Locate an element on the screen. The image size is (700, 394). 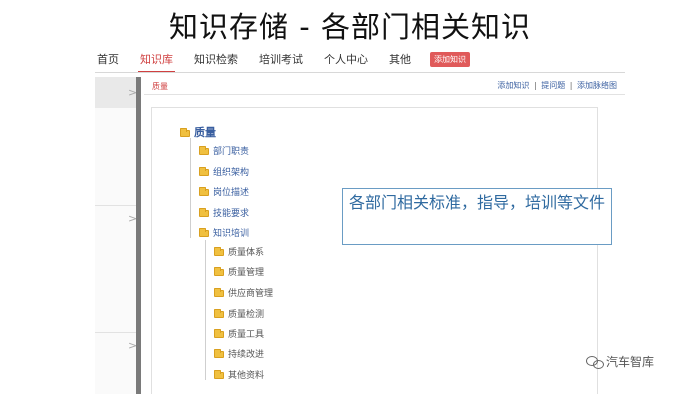
header-actions: 添加知识 | 提问题 | 添加脉络图 is located at coordinates (557, 85).